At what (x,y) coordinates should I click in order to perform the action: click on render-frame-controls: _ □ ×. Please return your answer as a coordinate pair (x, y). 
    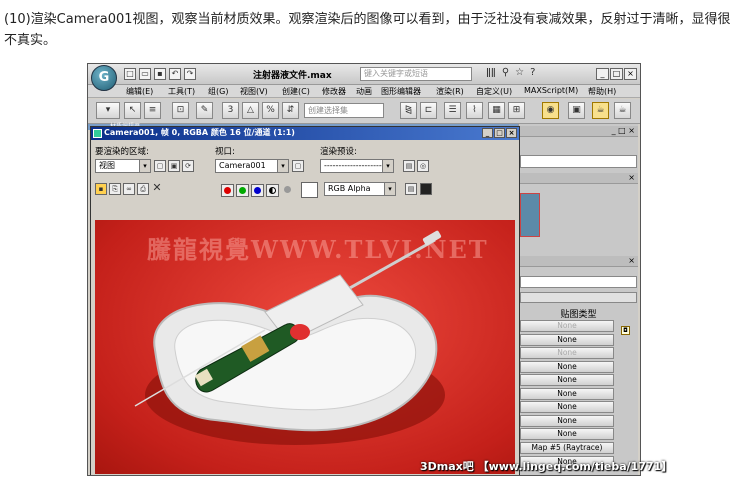
    Looking at the image, I should click on (499, 133).